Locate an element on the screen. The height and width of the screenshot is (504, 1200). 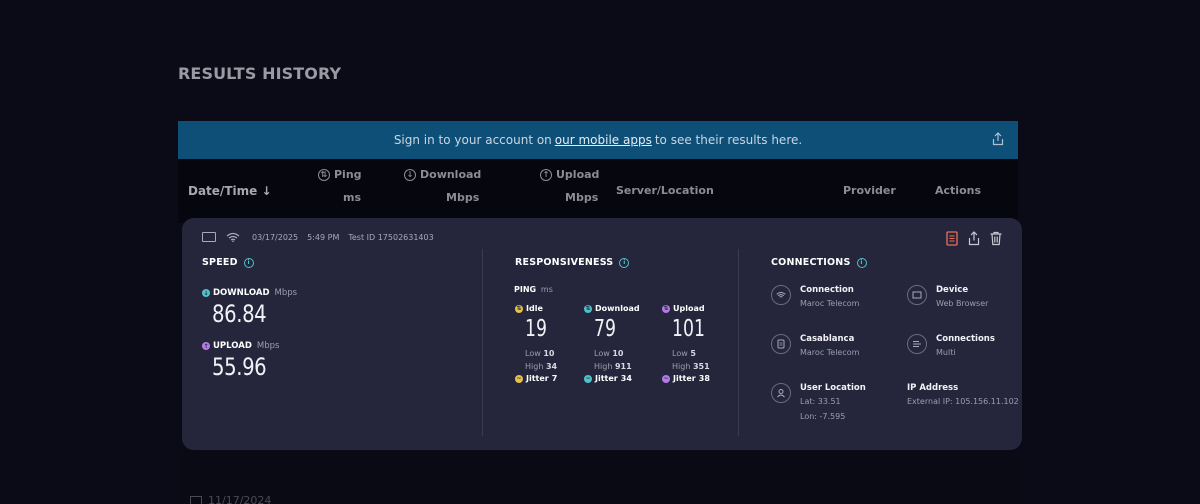
download-low-value: 10 is located at coordinates (618, 353).